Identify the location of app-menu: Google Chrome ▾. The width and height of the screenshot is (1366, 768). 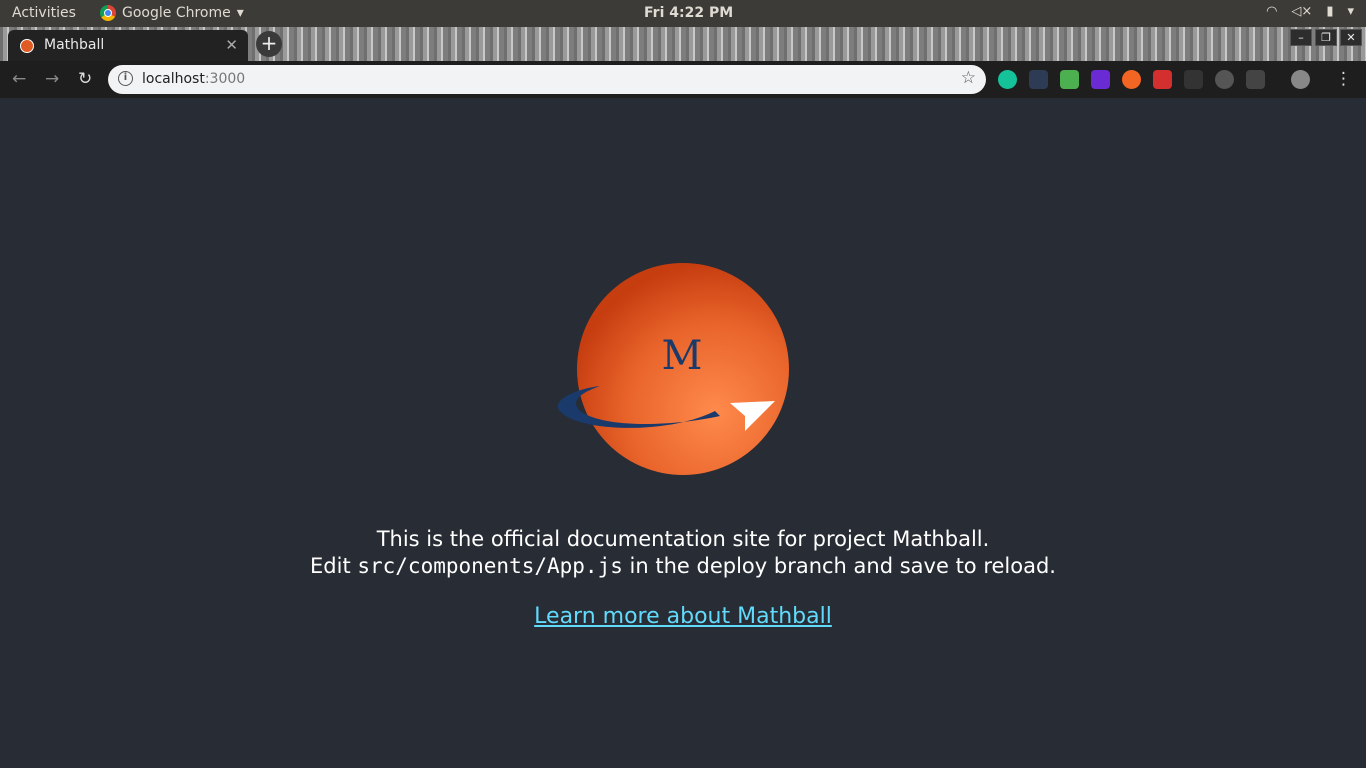
(172, 13).